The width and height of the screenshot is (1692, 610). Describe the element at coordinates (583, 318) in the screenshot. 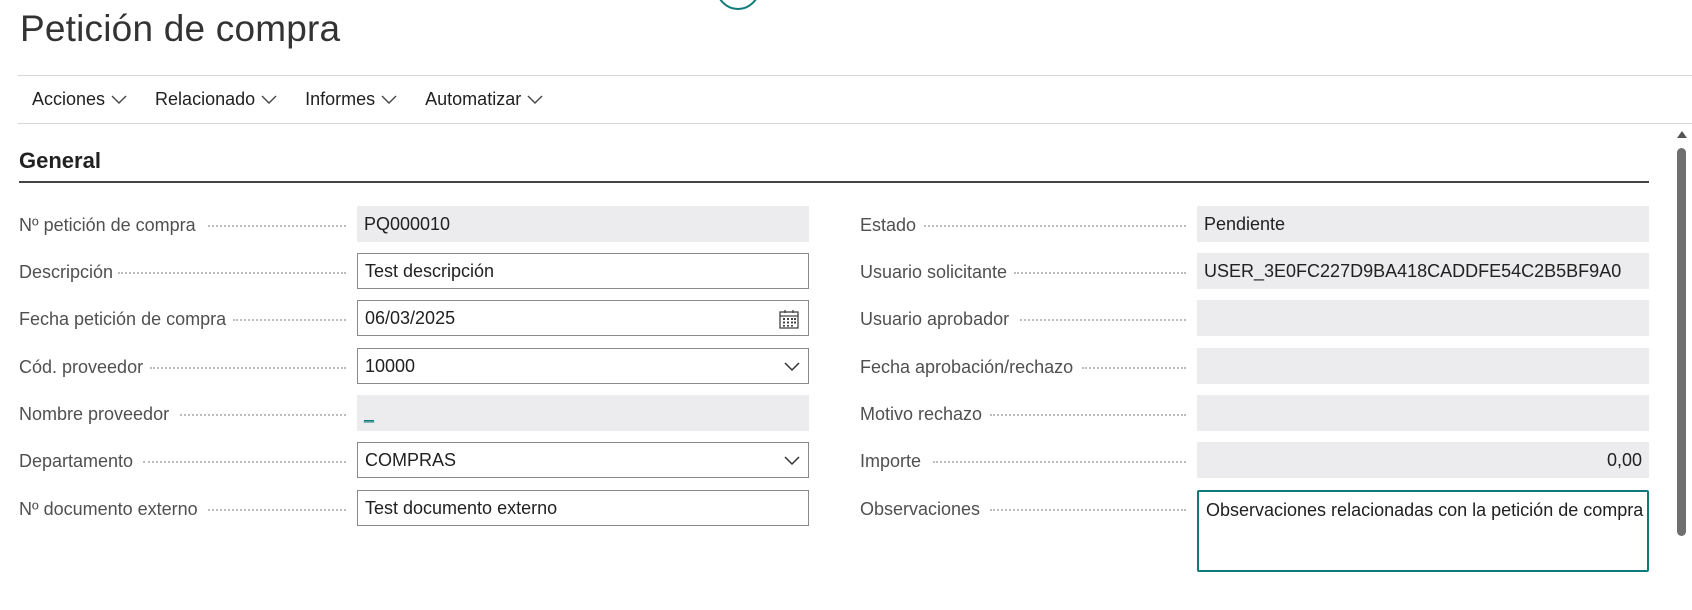

I see `fecha-peticion-input: 06/03/2025` at that location.